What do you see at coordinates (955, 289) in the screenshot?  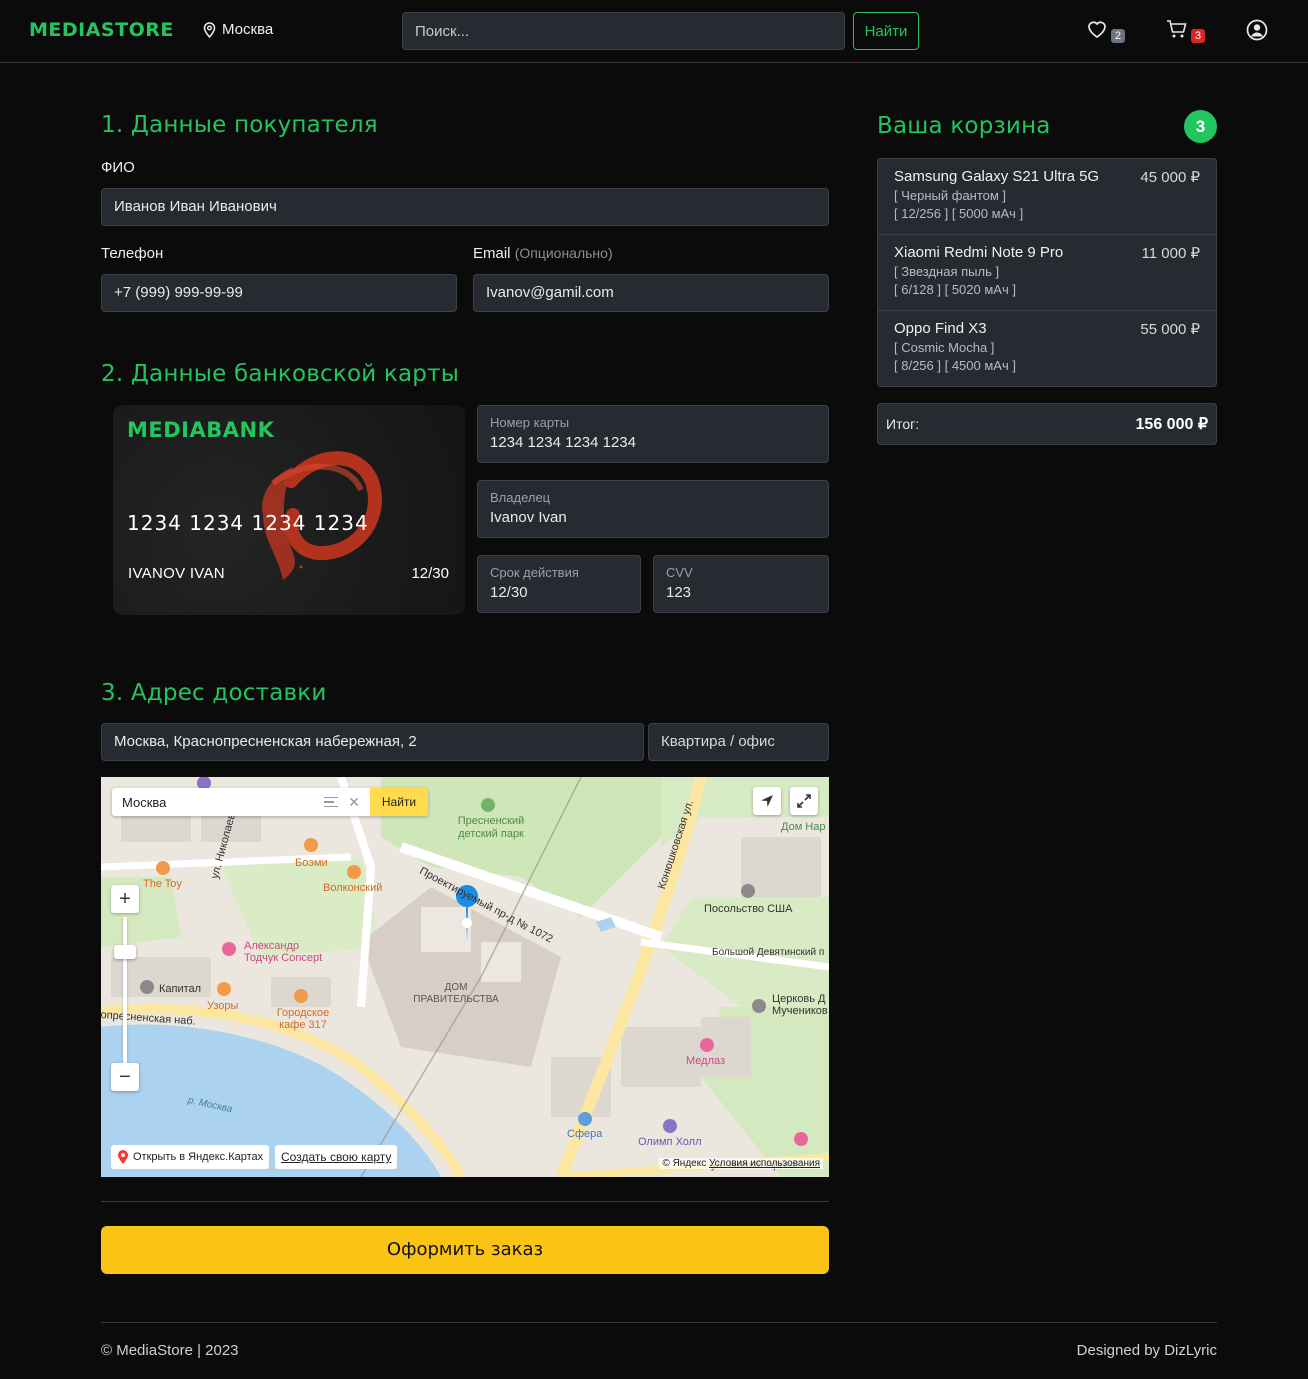 I see `cart-item-specs: [ 6/128 ] [ 5020 мАч ]` at bounding box center [955, 289].